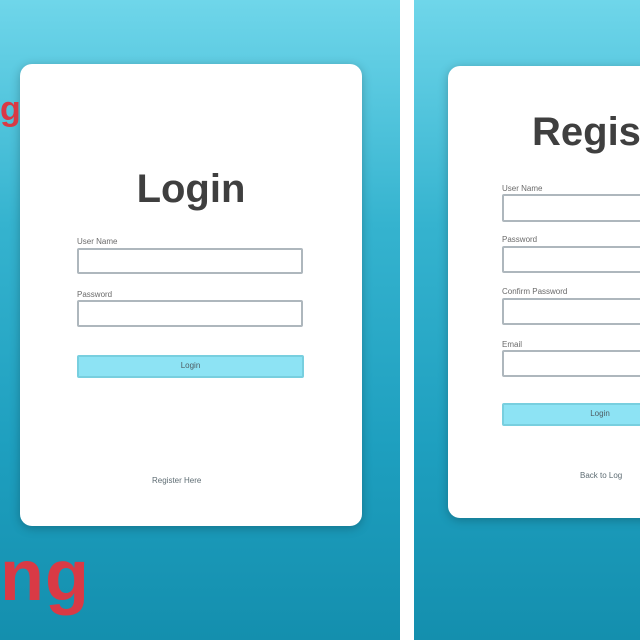  Describe the element at coordinates (11, 109) in the screenshot. I see `overlay-top-text: g` at that location.